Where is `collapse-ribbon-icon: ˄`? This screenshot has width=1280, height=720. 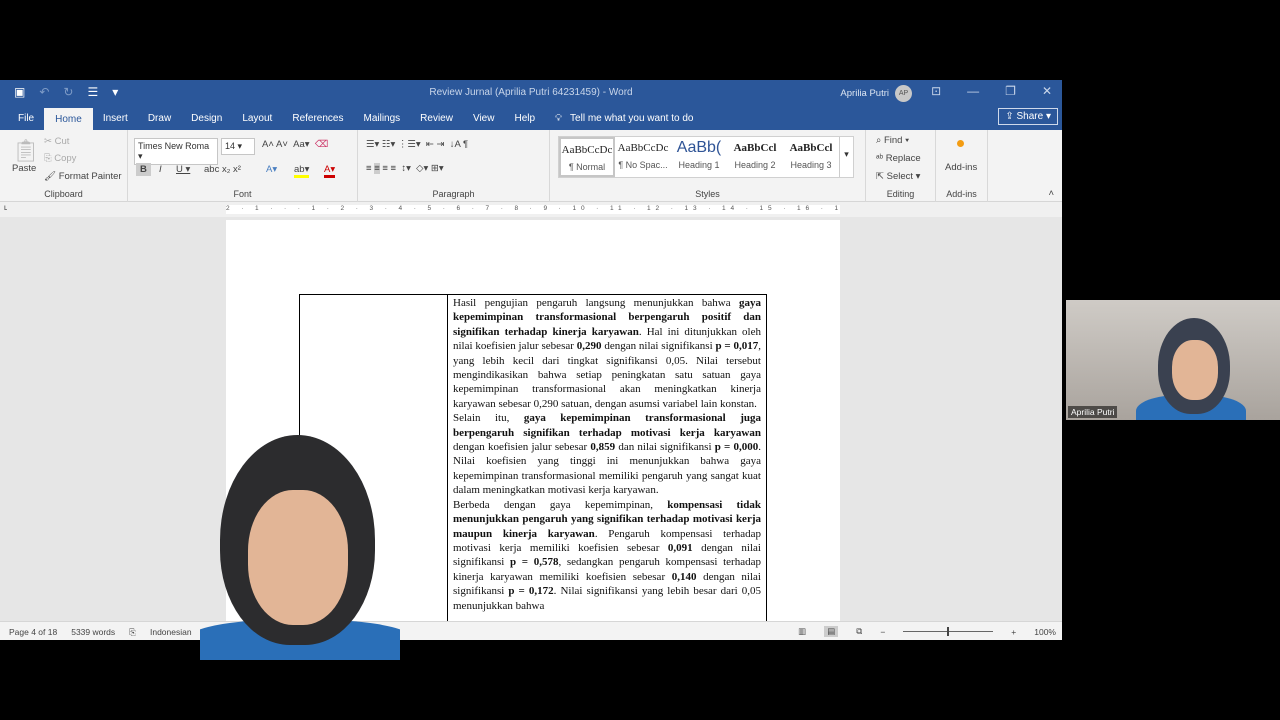
collapse-ribbon-icon: ˄ is located at coordinates (1051, 193).